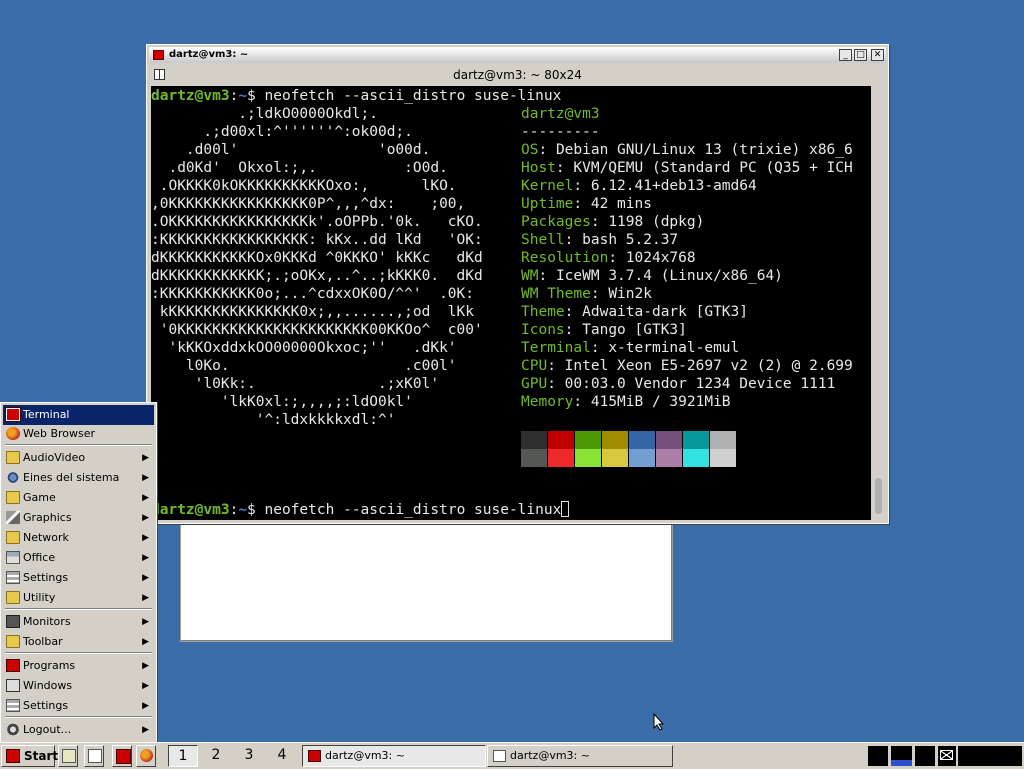  What do you see at coordinates (547, 186) in the screenshot?
I see `info-key: Kernel` at bounding box center [547, 186].